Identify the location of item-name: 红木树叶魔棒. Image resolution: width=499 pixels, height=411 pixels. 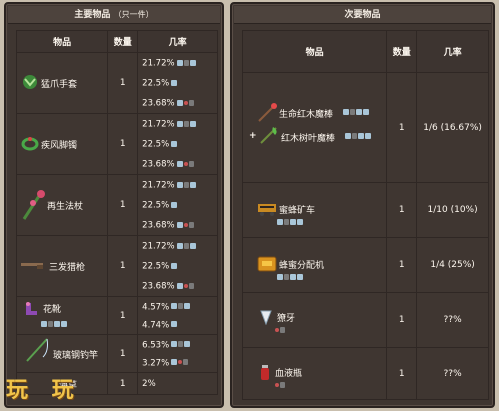
(308, 137).